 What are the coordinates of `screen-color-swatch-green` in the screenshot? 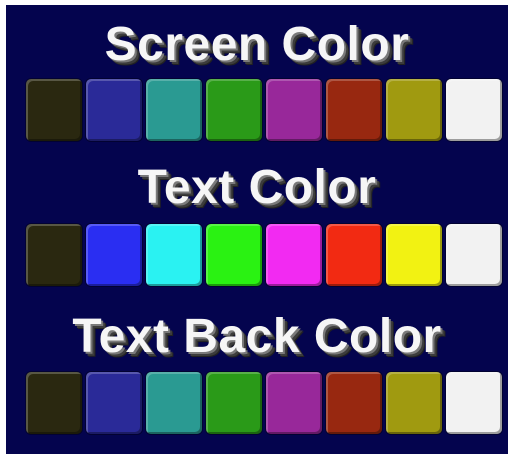 It's located at (234, 110).